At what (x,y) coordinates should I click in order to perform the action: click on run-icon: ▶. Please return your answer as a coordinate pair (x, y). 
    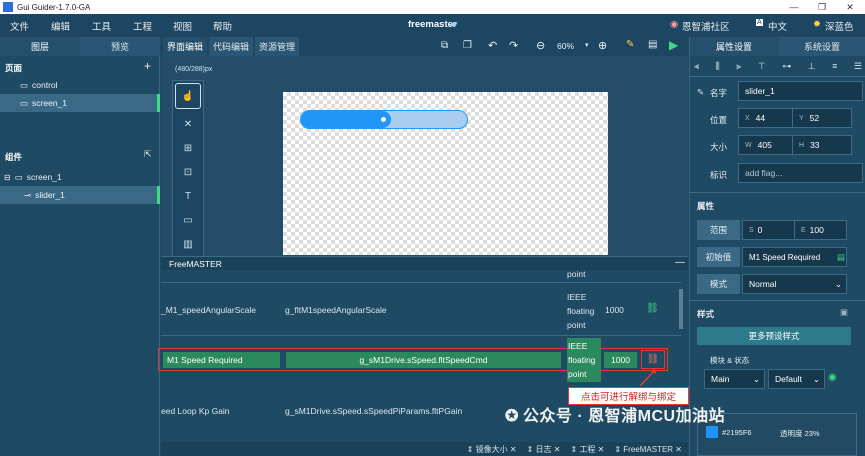
    Looking at the image, I should click on (673, 45).